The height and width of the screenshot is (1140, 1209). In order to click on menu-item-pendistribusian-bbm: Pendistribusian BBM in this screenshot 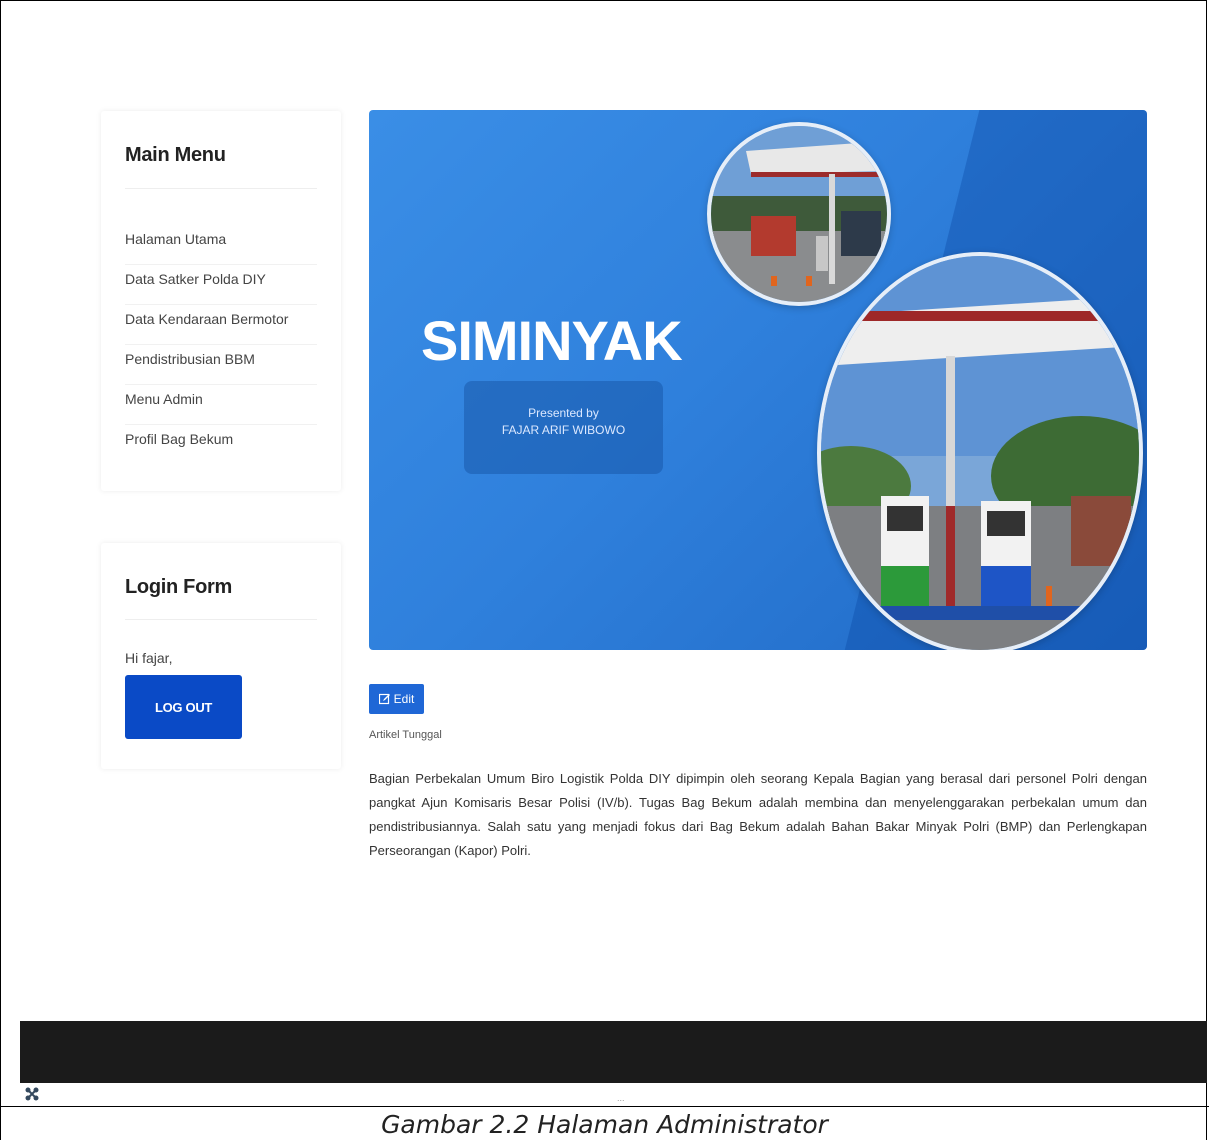, I will do `click(221, 365)`.